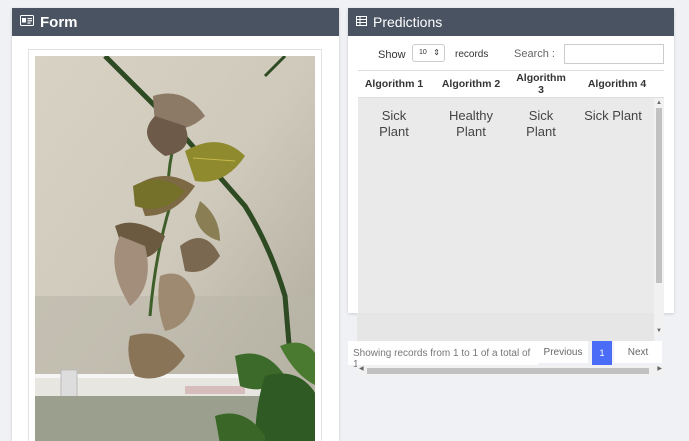  Describe the element at coordinates (563, 352) in the screenshot. I see `previous-page-button: Previous` at that location.